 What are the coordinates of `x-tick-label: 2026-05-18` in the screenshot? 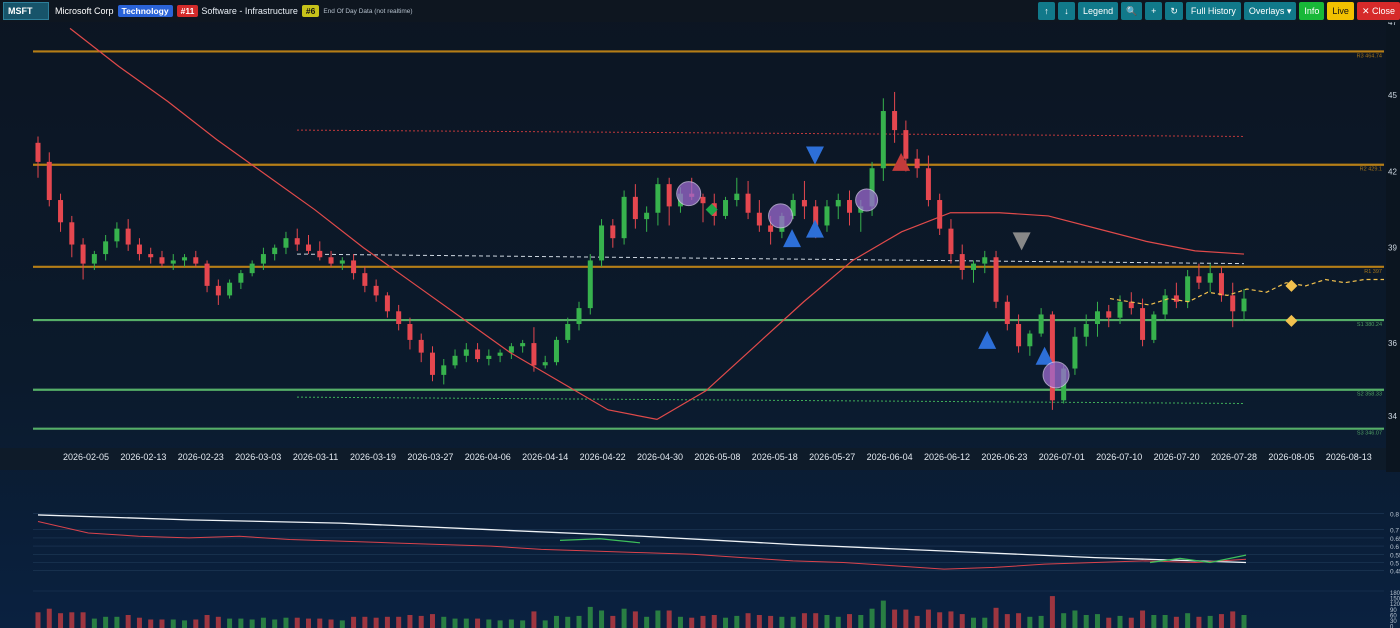 It's located at (775, 457).